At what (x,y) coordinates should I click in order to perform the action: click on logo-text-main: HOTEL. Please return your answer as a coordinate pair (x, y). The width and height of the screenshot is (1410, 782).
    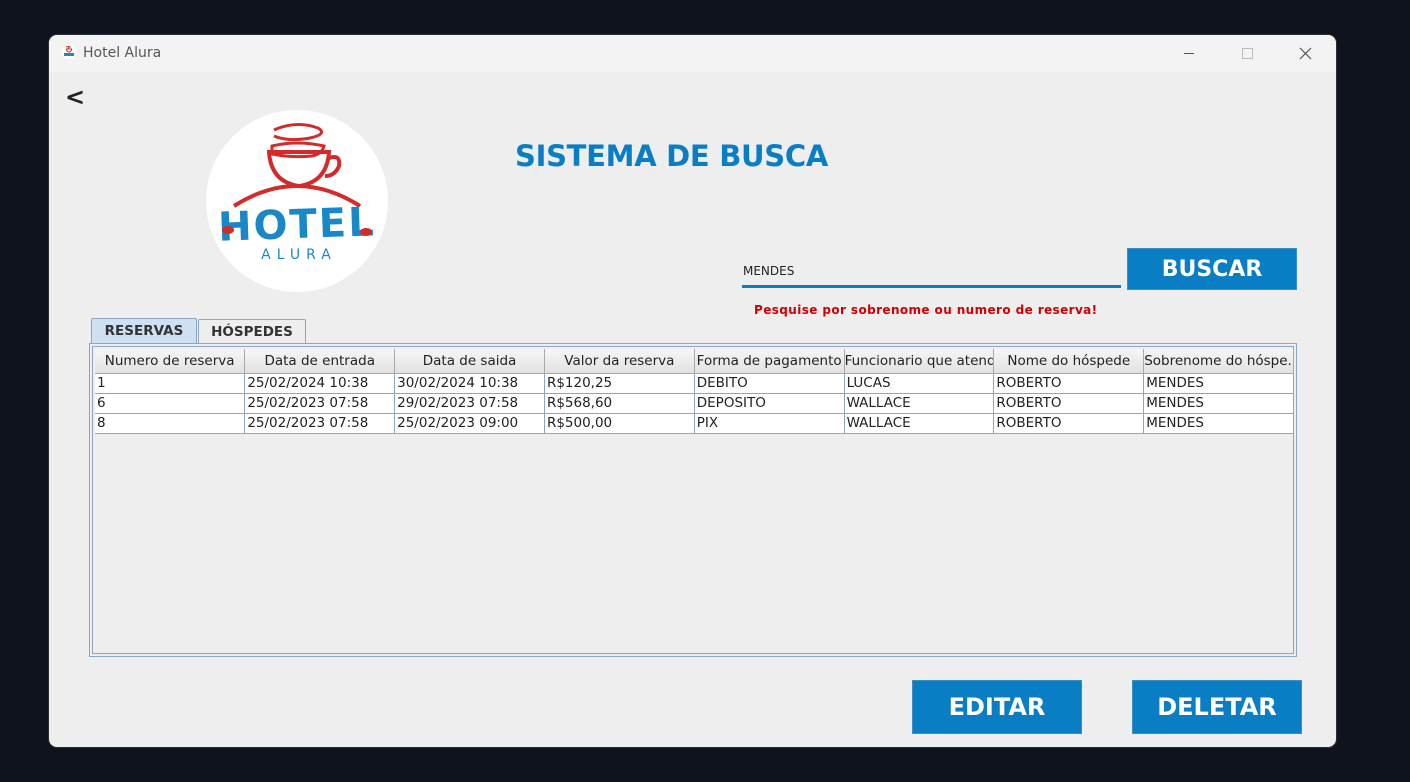
    Looking at the image, I should click on (296, 224).